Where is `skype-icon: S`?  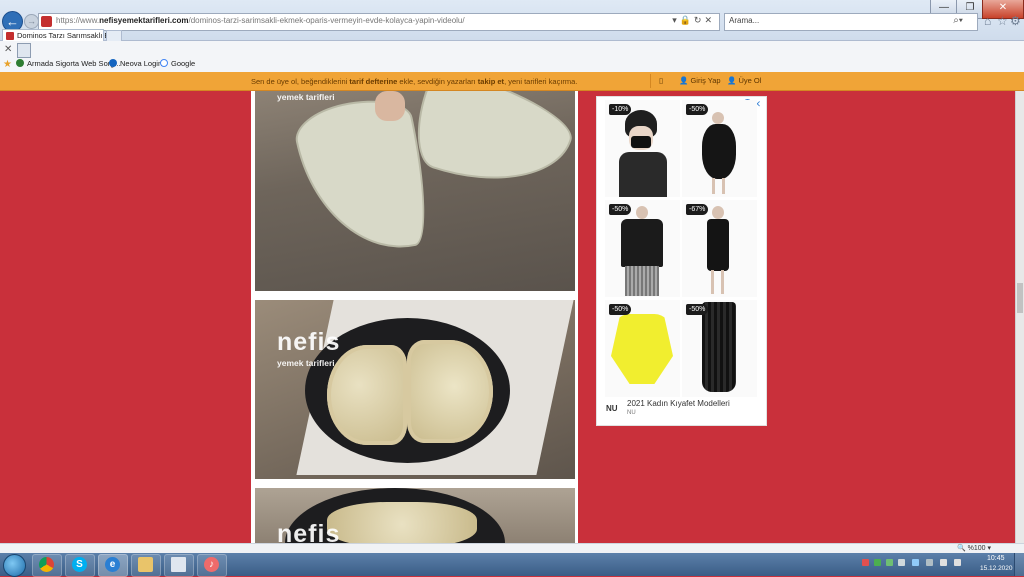 skype-icon: S is located at coordinates (79, 564).